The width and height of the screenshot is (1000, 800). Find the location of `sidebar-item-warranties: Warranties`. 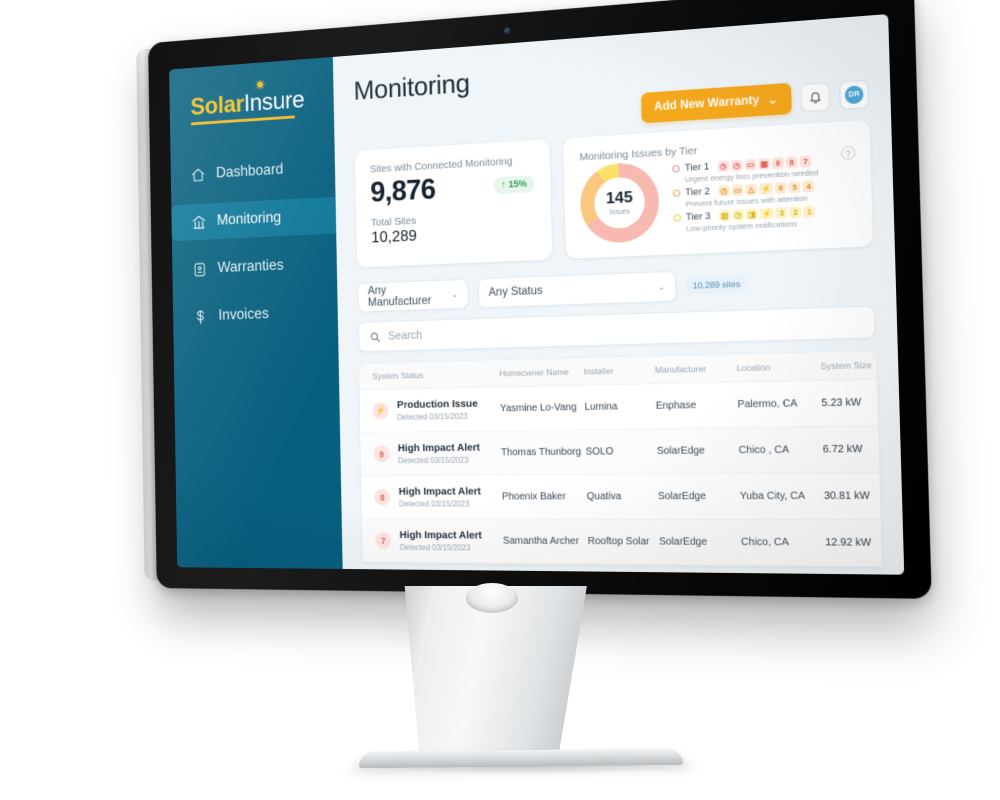

sidebar-item-warranties: Warranties is located at coordinates (254, 266).